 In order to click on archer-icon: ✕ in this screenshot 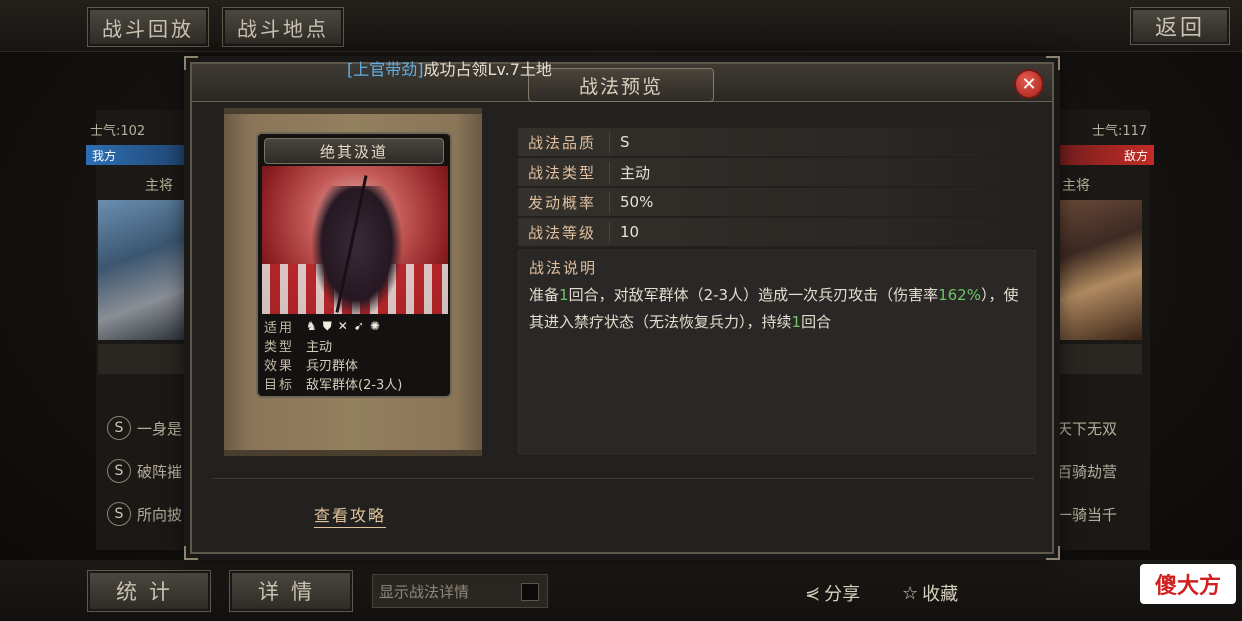, I will do `click(342, 326)`.